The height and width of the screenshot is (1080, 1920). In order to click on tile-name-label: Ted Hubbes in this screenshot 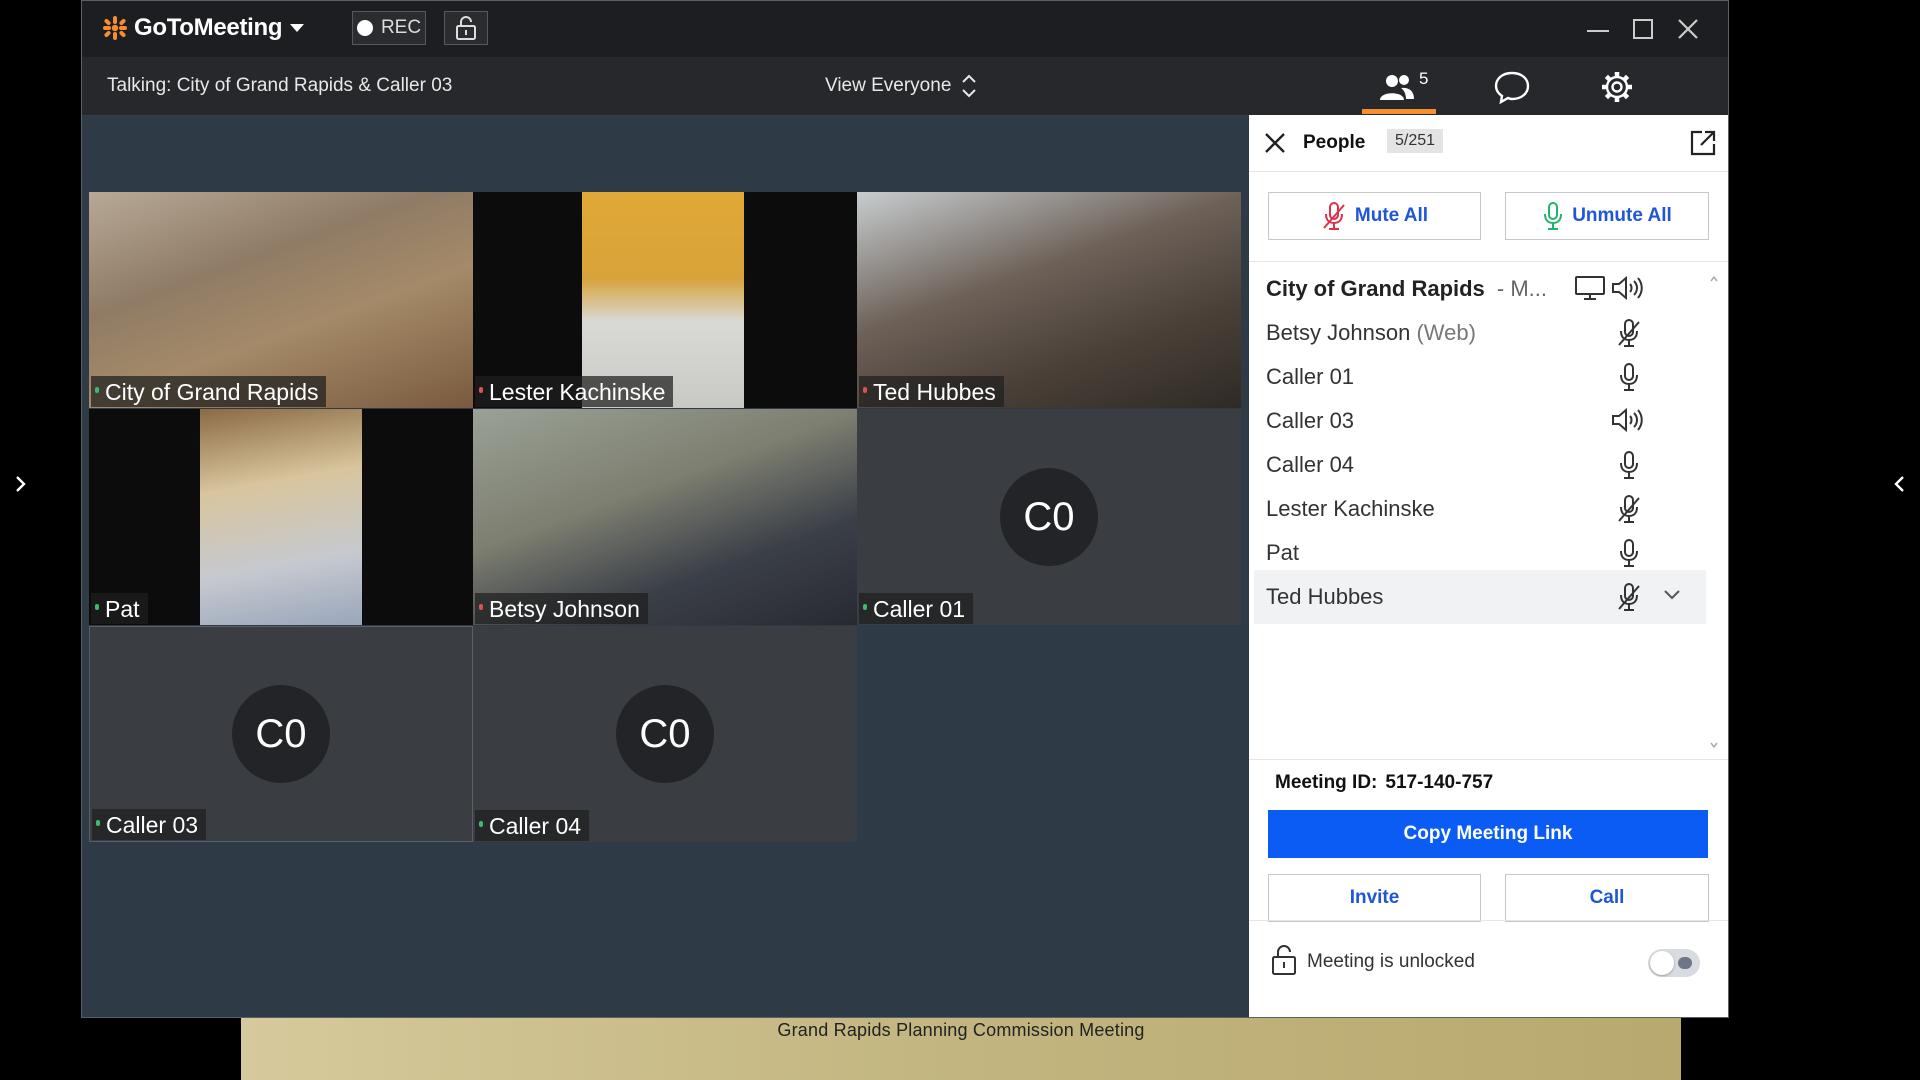, I will do `click(931, 391)`.